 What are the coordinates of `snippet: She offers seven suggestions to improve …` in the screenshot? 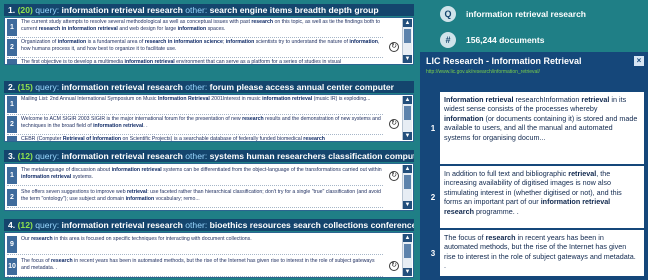 It's located at (201, 195).